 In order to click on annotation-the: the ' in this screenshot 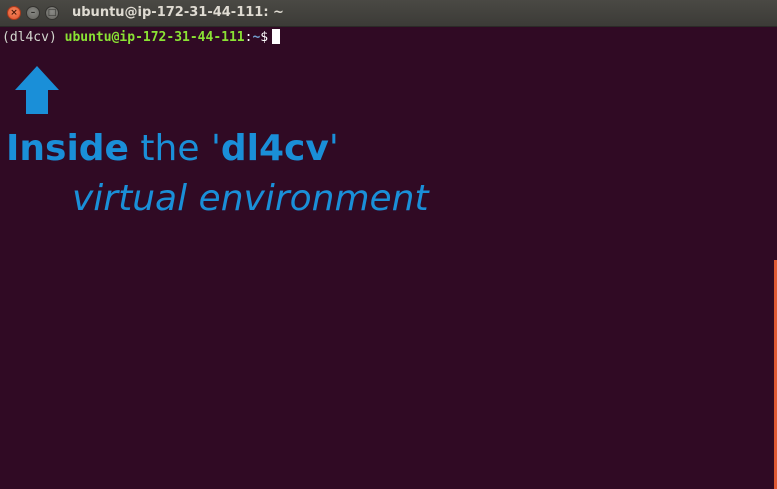, I will do `click(174, 148)`.